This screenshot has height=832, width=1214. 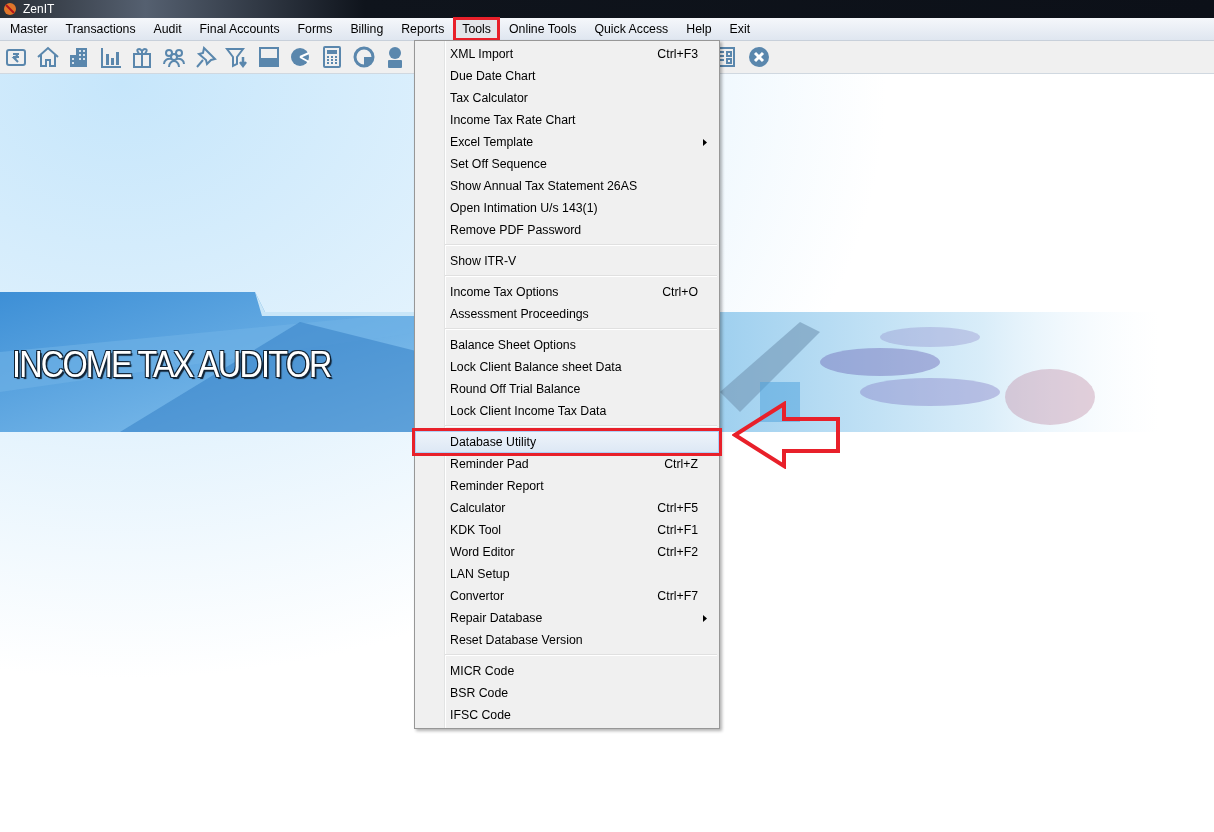 I want to click on menu-item: Master, so click(x=29, y=29).